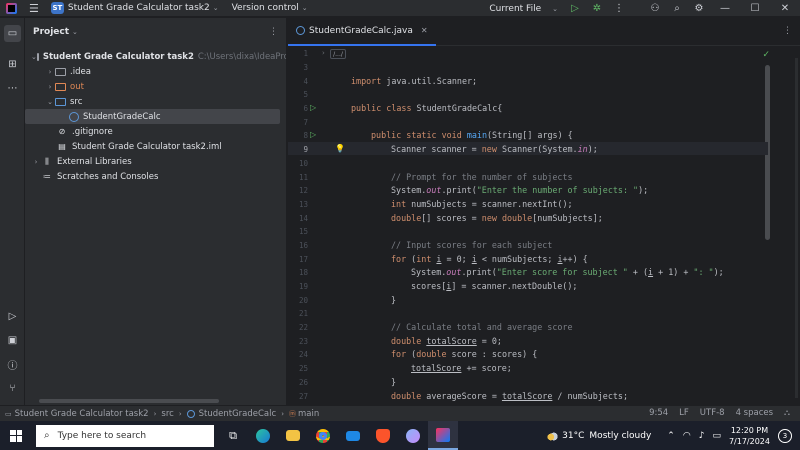 This screenshot has width=800, height=450. Describe the element at coordinates (362, 32) in the screenshot. I see `tab-studentgradecalc: StudentGradeCalc.java ✕` at that location.